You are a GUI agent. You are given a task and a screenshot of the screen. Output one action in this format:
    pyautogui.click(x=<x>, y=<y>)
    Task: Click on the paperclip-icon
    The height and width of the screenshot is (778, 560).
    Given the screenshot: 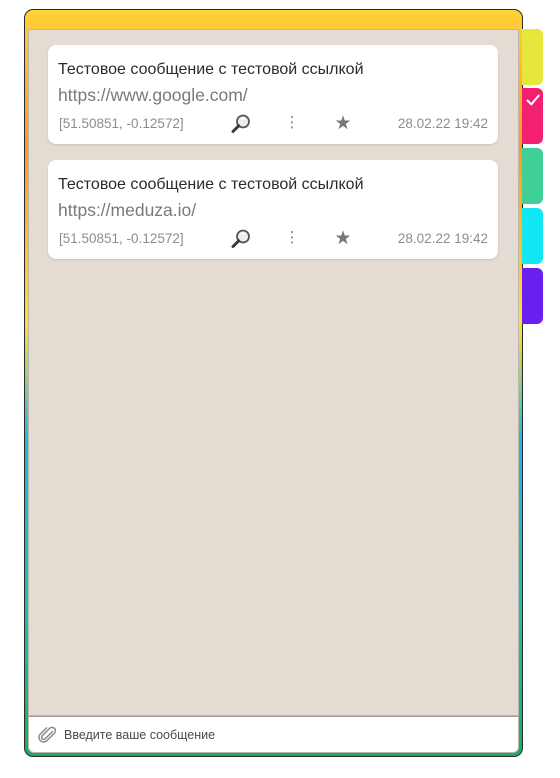 What is the action you would take?
    pyautogui.click(x=48, y=735)
    